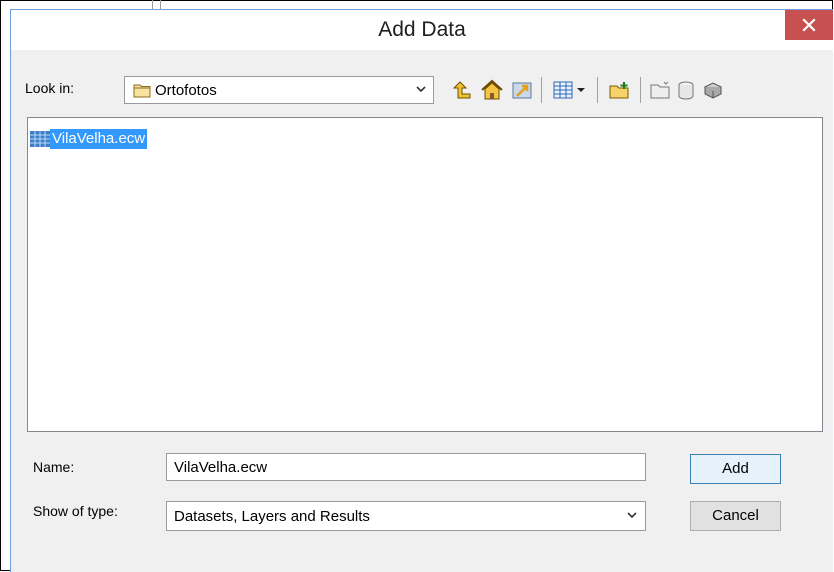 The image size is (834, 572). I want to click on name-label: Name:, so click(54, 467).